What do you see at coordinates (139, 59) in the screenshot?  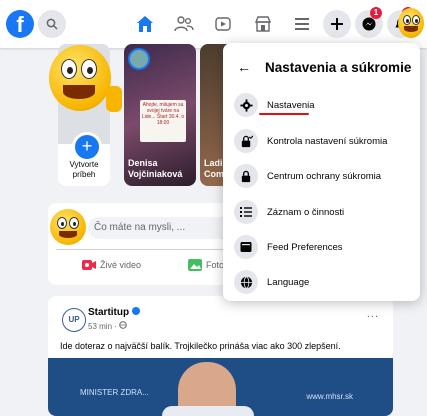 I see `story-avatar` at bounding box center [139, 59].